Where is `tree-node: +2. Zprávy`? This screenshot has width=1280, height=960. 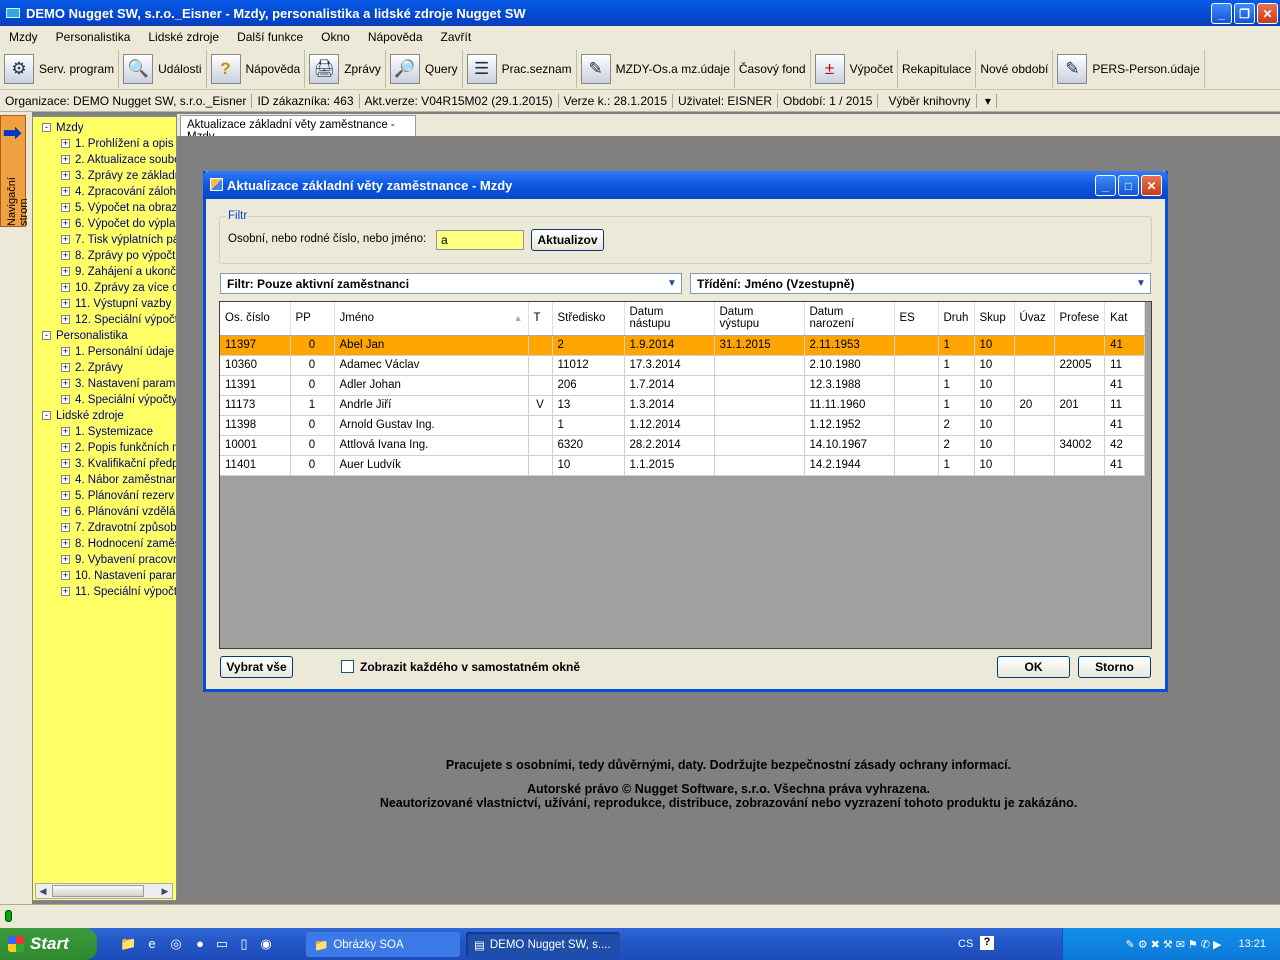 tree-node: +2. Zprávy is located at coordinates (92, 368).